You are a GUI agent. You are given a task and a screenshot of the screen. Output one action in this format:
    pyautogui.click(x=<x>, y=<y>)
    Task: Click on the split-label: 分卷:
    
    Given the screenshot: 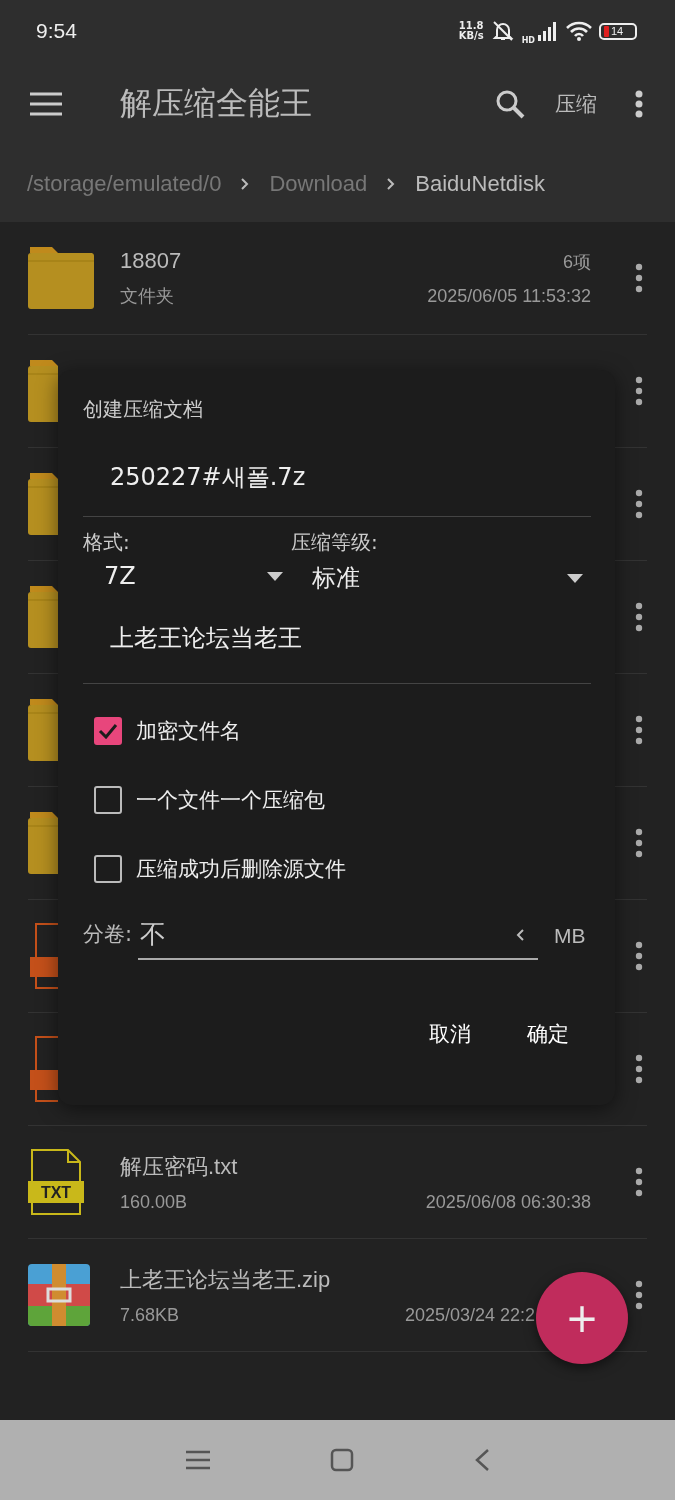 What is the action you would take?
    pyautogui.click(x=108, y=934)
    